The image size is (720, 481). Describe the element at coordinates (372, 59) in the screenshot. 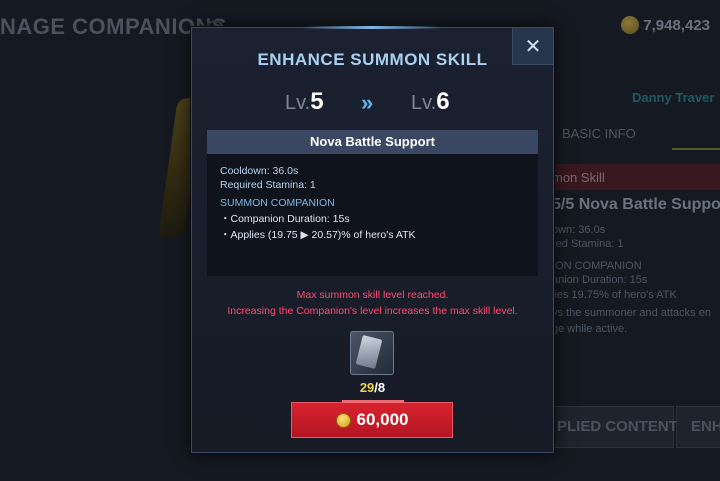

I see `dialog-title: ENHANCE SUMMON SKILL` at that location.